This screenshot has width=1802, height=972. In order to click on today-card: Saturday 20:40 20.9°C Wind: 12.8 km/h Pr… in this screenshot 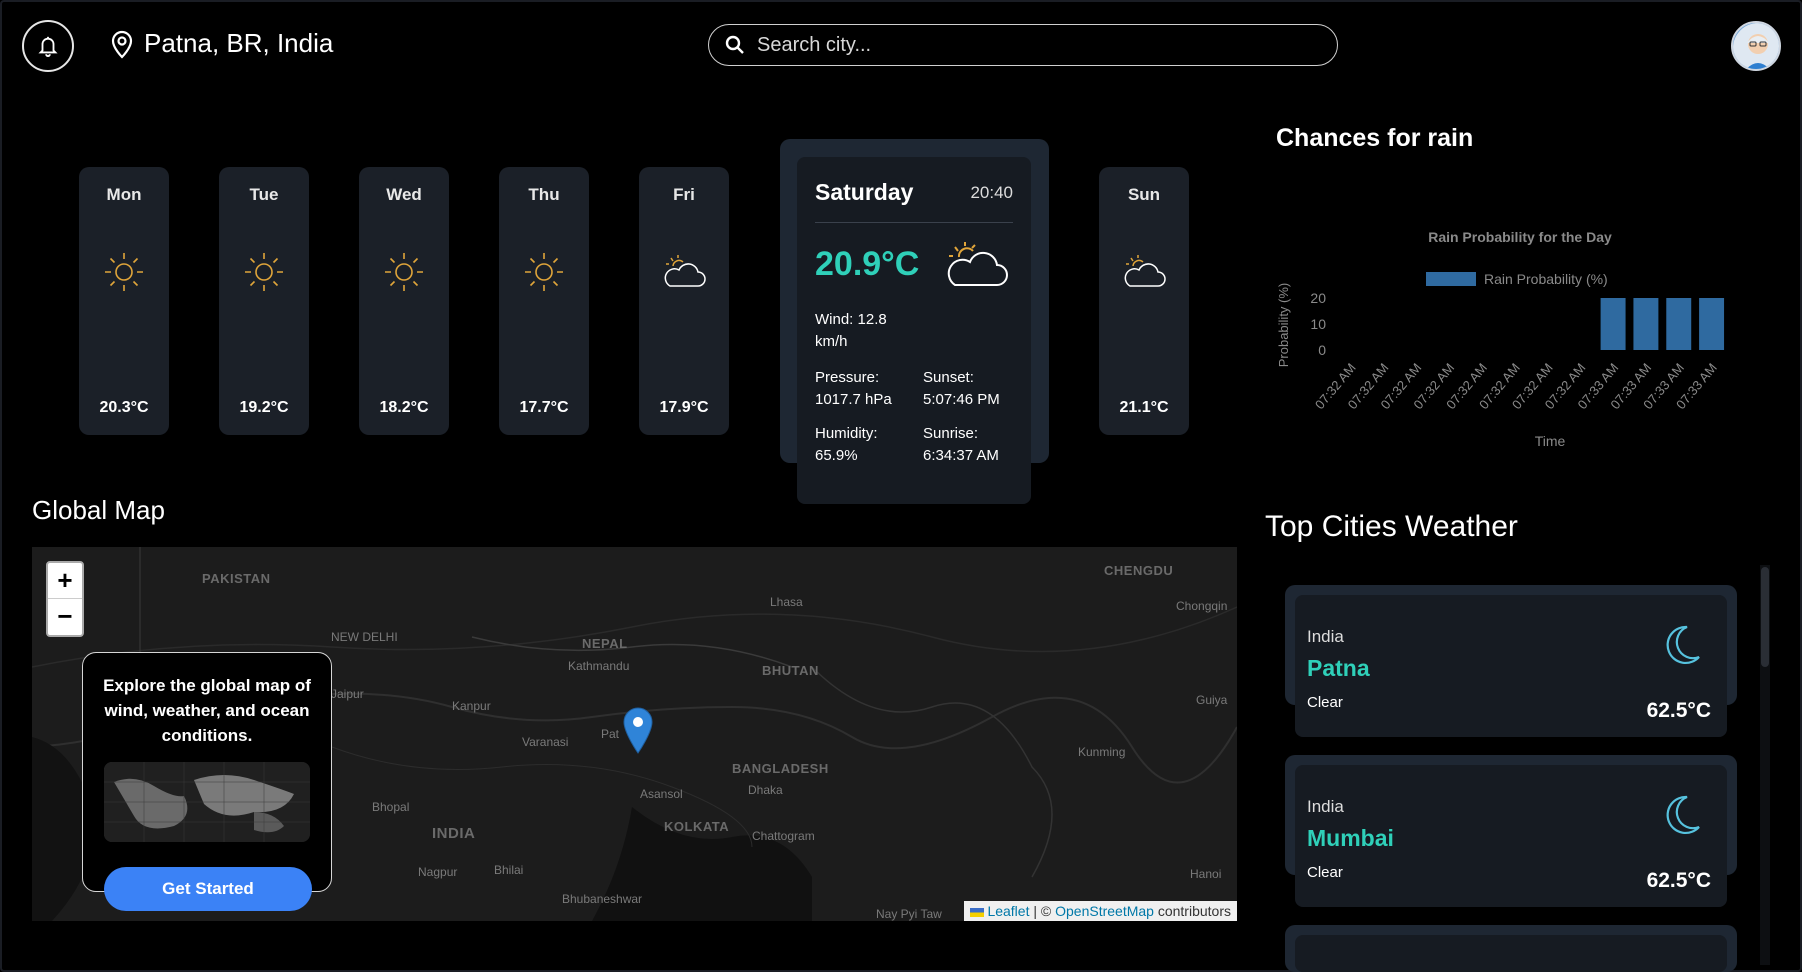, I will do `click(914, 330)`.